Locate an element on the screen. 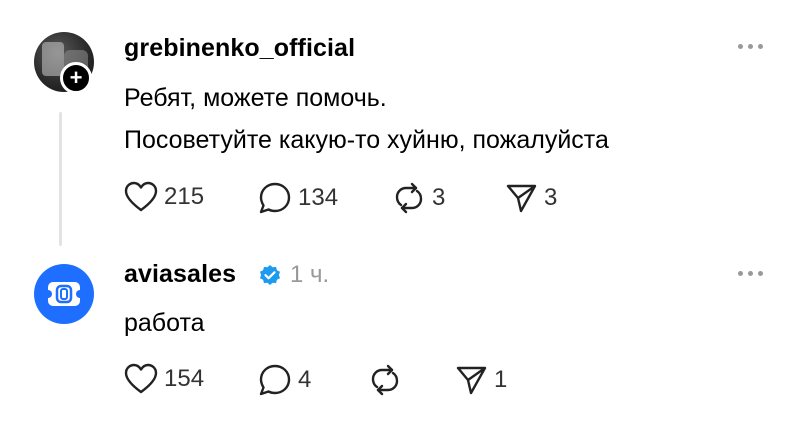  share-count: 3 is located at coordinates (551, 197).